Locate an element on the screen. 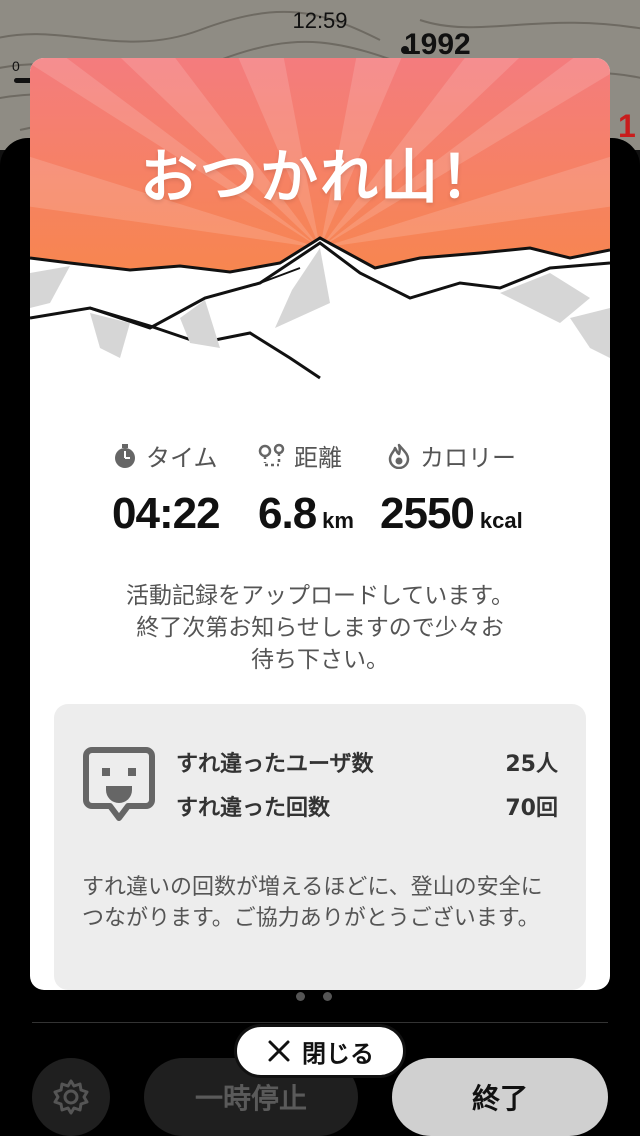 This screenshot has width=640, height=1136. passed-users-row: すれ違ったユーザ数 25人 is located at coordinates (367, 762).